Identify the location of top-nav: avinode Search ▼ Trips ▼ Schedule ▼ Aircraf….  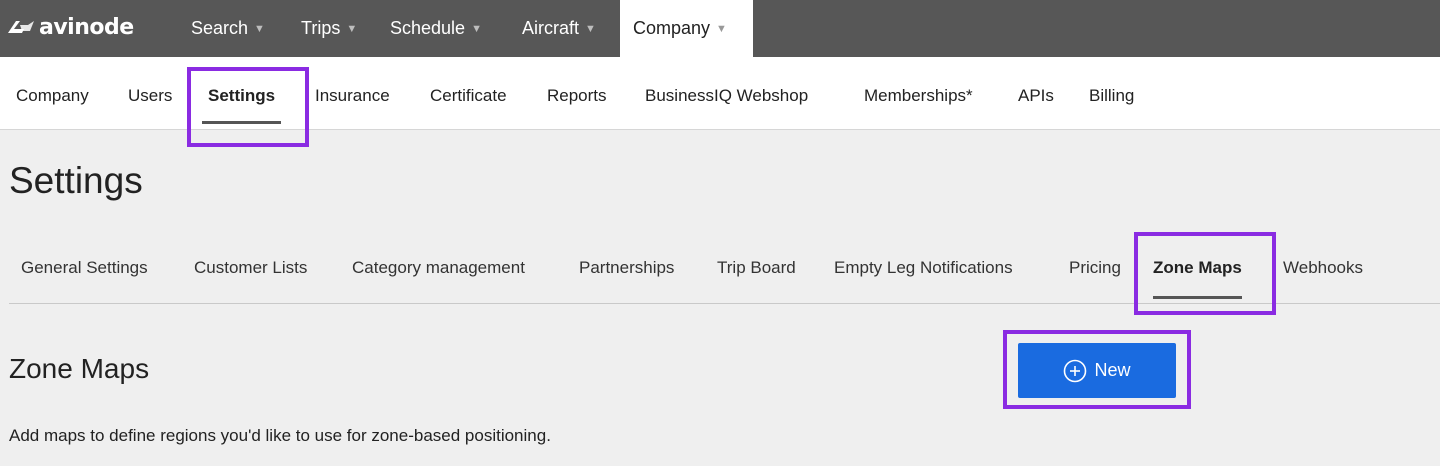
(720, 28).